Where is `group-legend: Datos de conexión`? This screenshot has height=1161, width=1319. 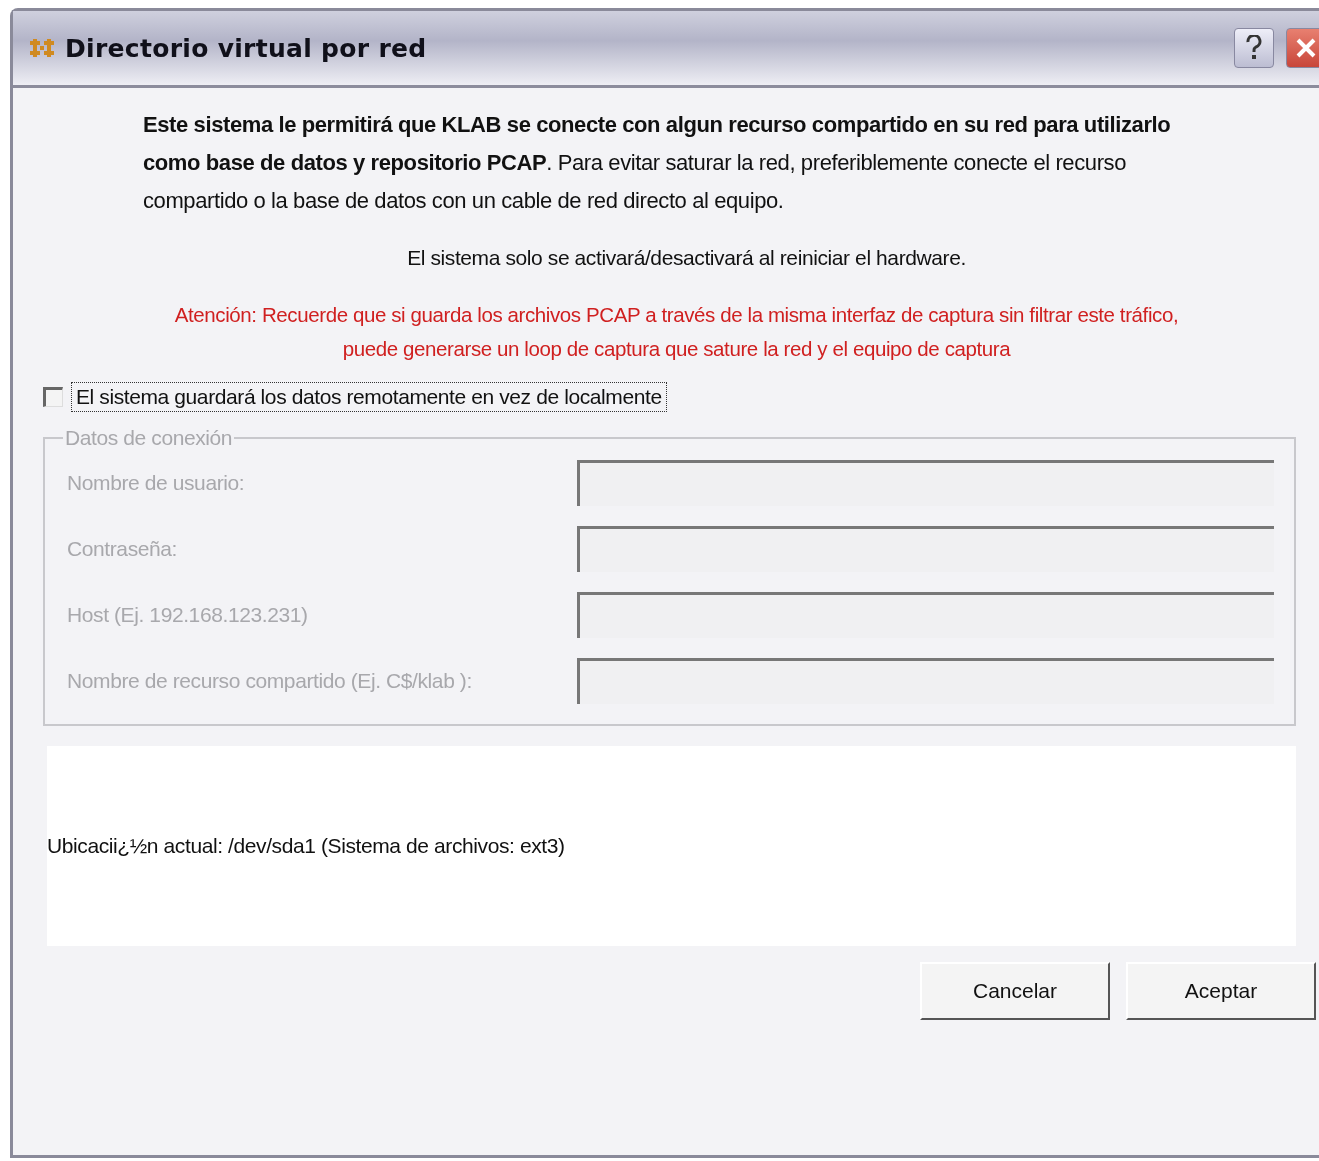
group-legend: Datos de conexión is located at coordinates (149, 438).